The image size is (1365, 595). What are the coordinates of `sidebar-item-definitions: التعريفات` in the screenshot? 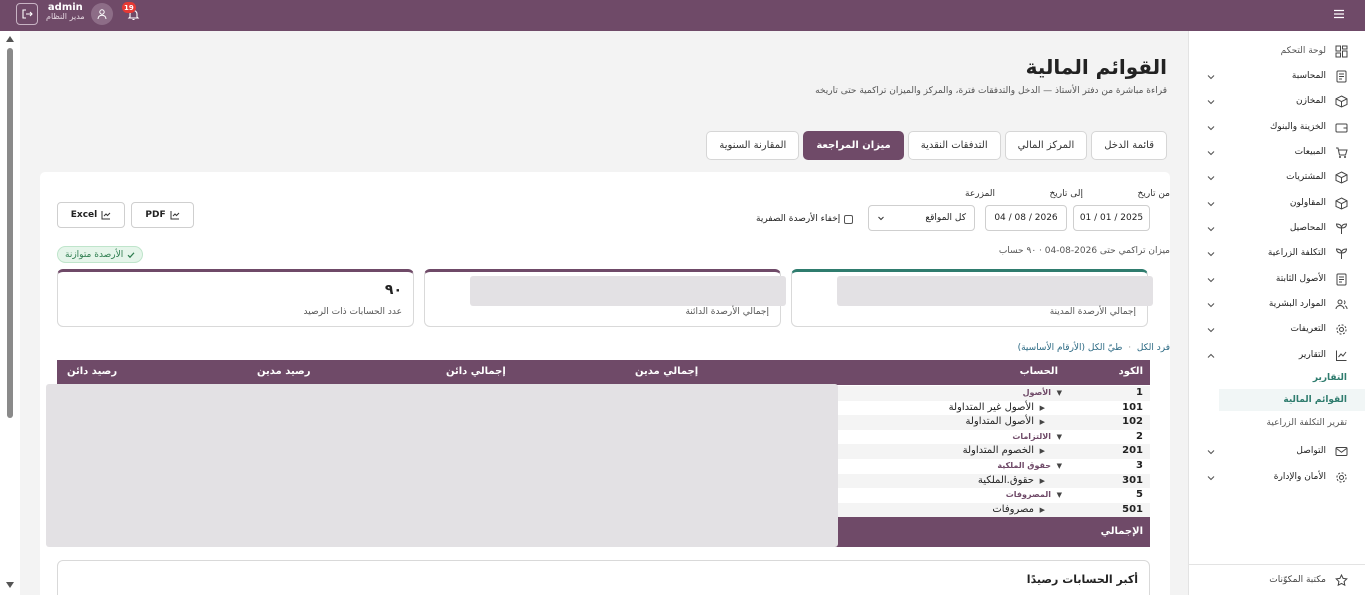 It's located at (1277, 329).